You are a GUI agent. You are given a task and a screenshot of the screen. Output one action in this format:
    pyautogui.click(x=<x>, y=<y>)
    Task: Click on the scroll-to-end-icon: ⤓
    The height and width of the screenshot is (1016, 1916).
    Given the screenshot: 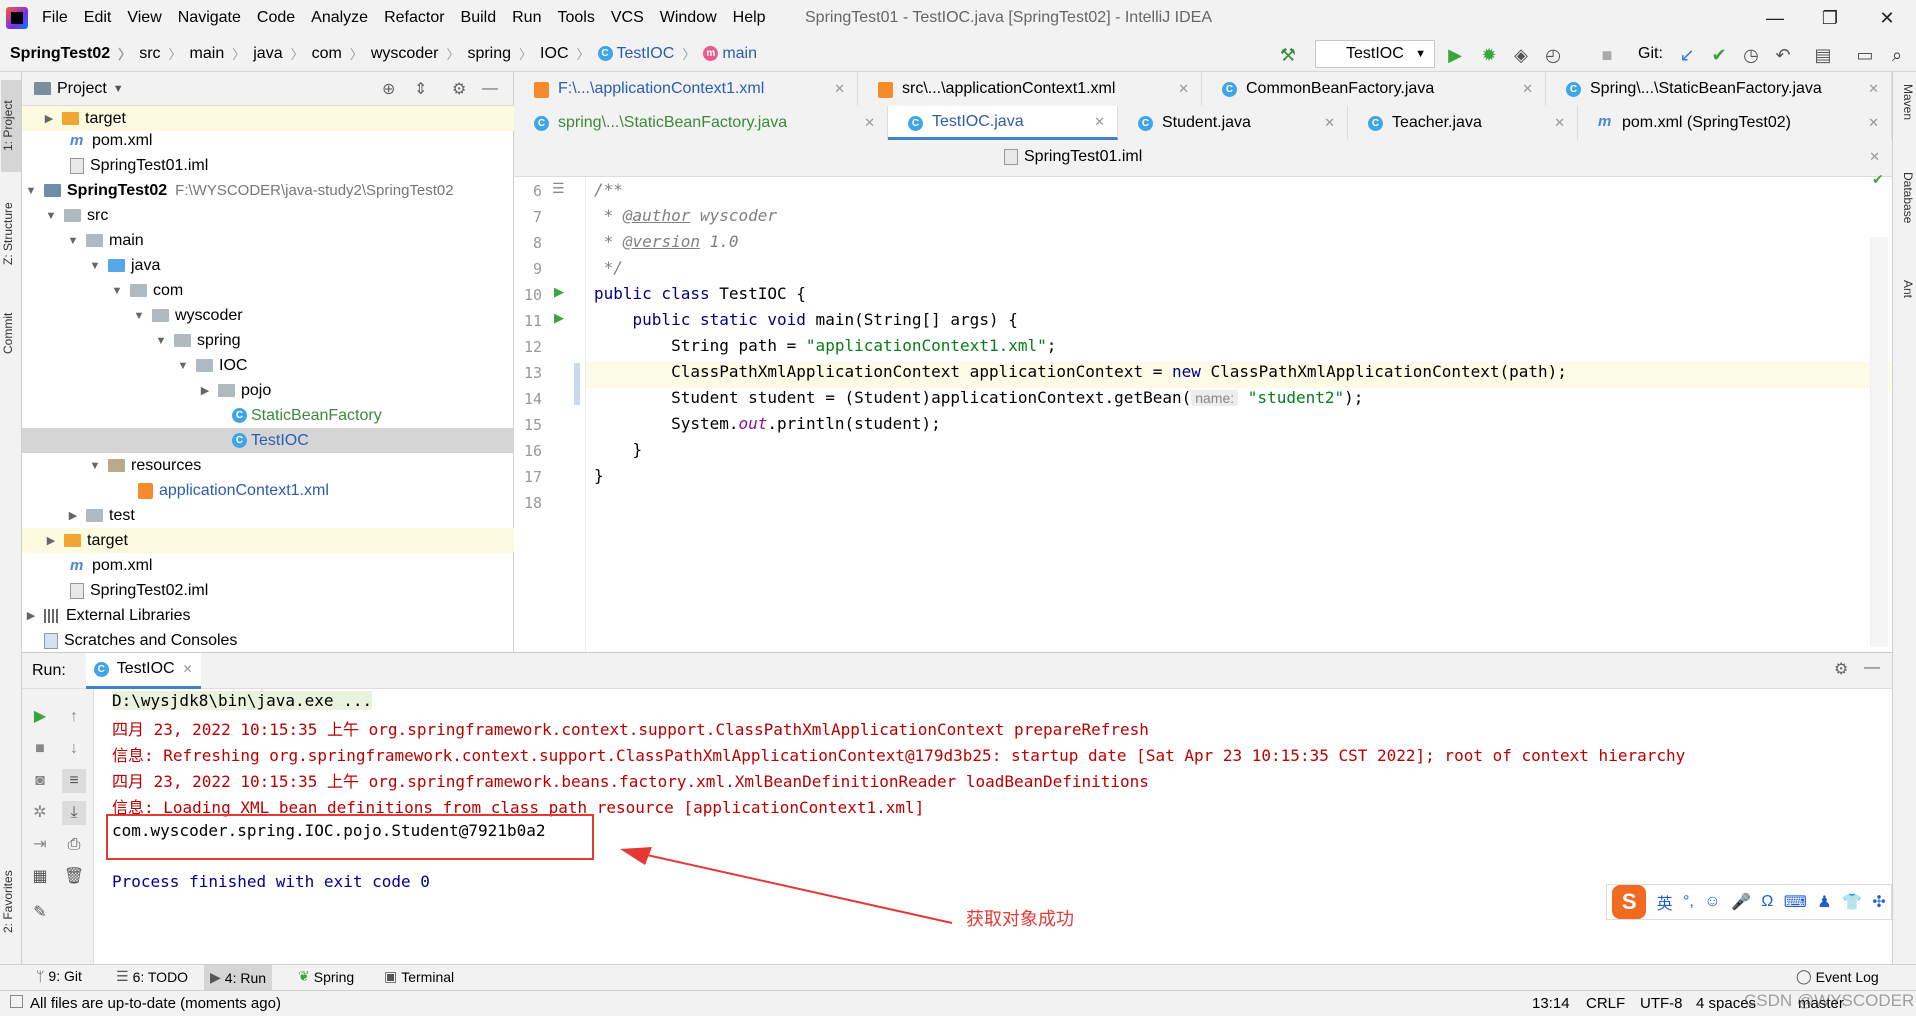 What is the action you would take?
    pyautogui.click(x=74, y=813)
    